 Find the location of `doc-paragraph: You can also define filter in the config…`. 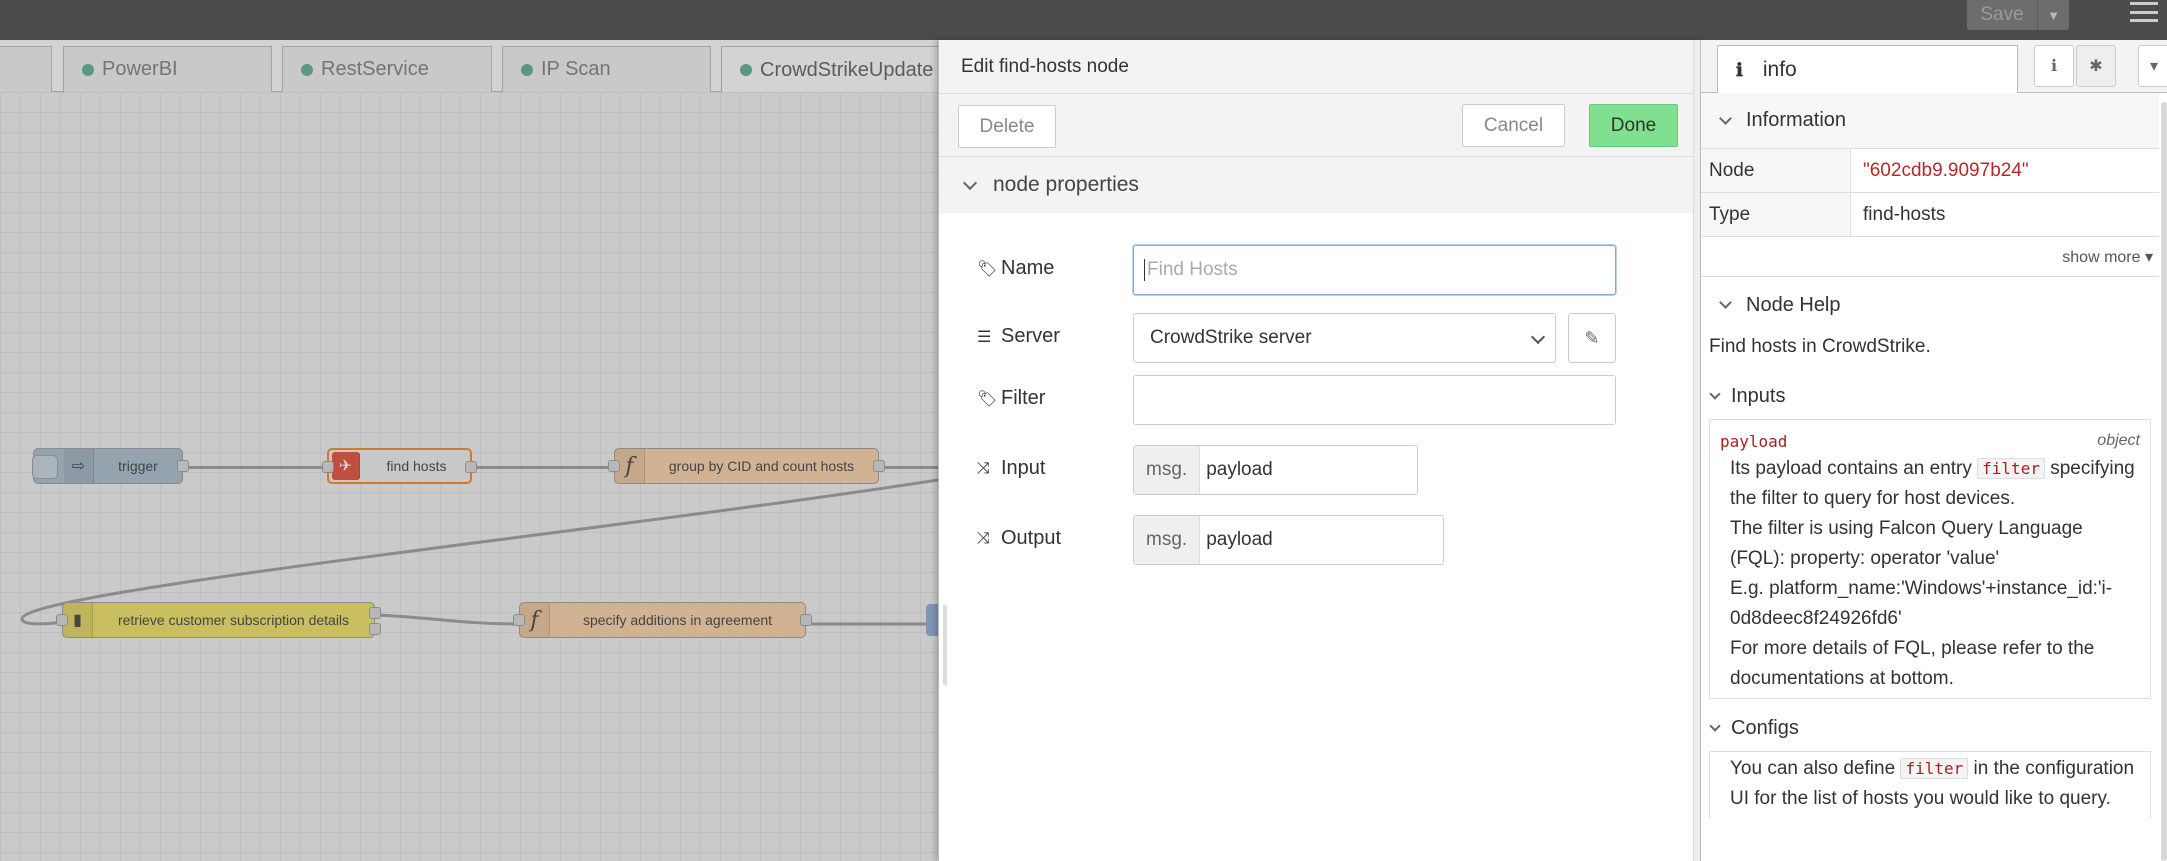

doc-paragraph: You can also define filter in the config… is located at coordinates (1930, 784).